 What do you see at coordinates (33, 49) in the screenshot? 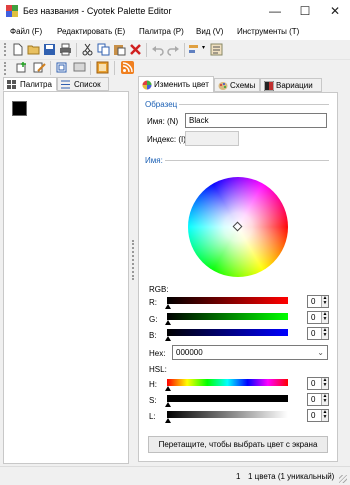
I see `open-folder-icon` at bounding box center [33, 49].